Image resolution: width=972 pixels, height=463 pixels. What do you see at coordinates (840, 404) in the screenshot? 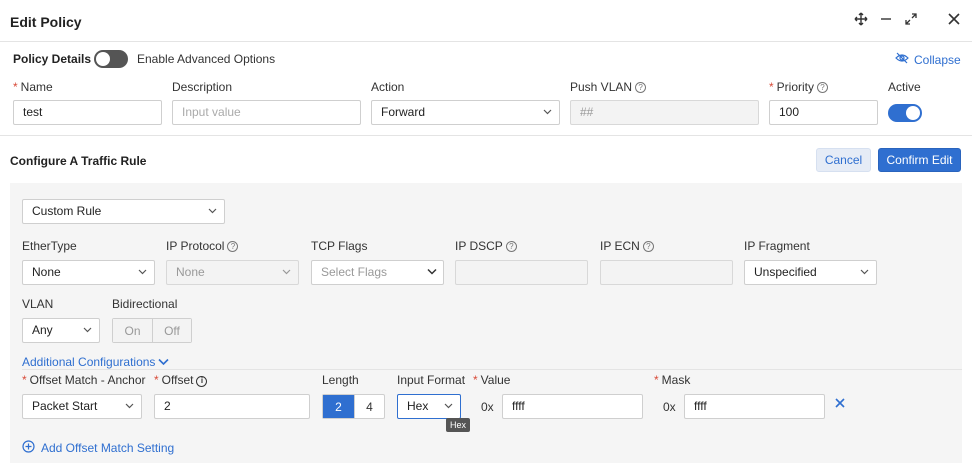
I see `remove-offset-icon` at bounding box center [840, 404].